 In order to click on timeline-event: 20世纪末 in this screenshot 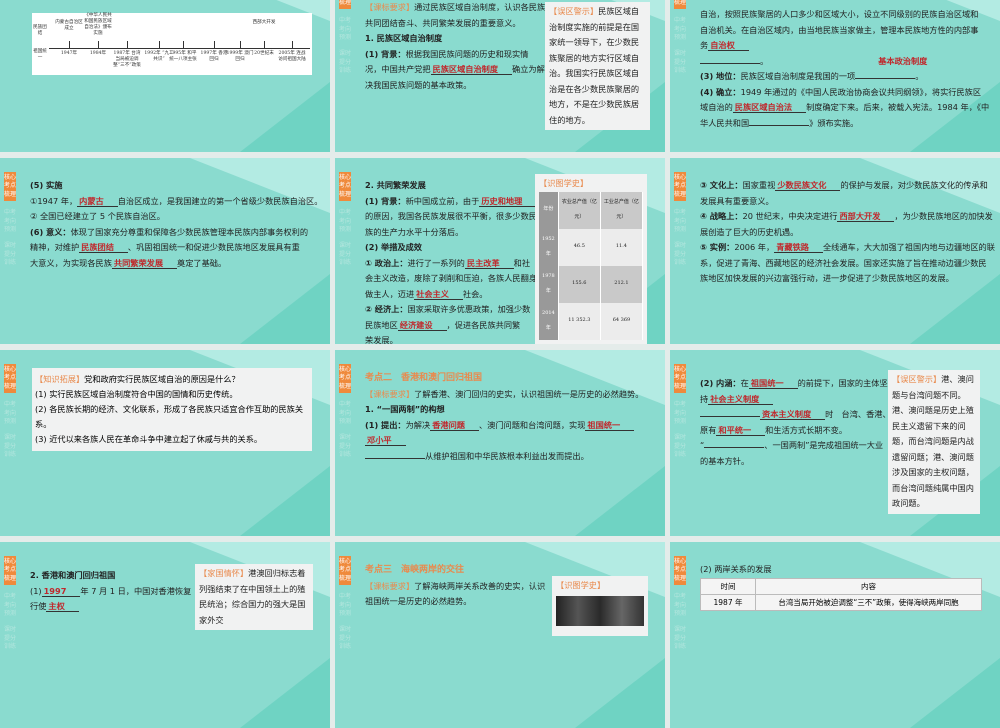, I will do `click(264, 53)`.